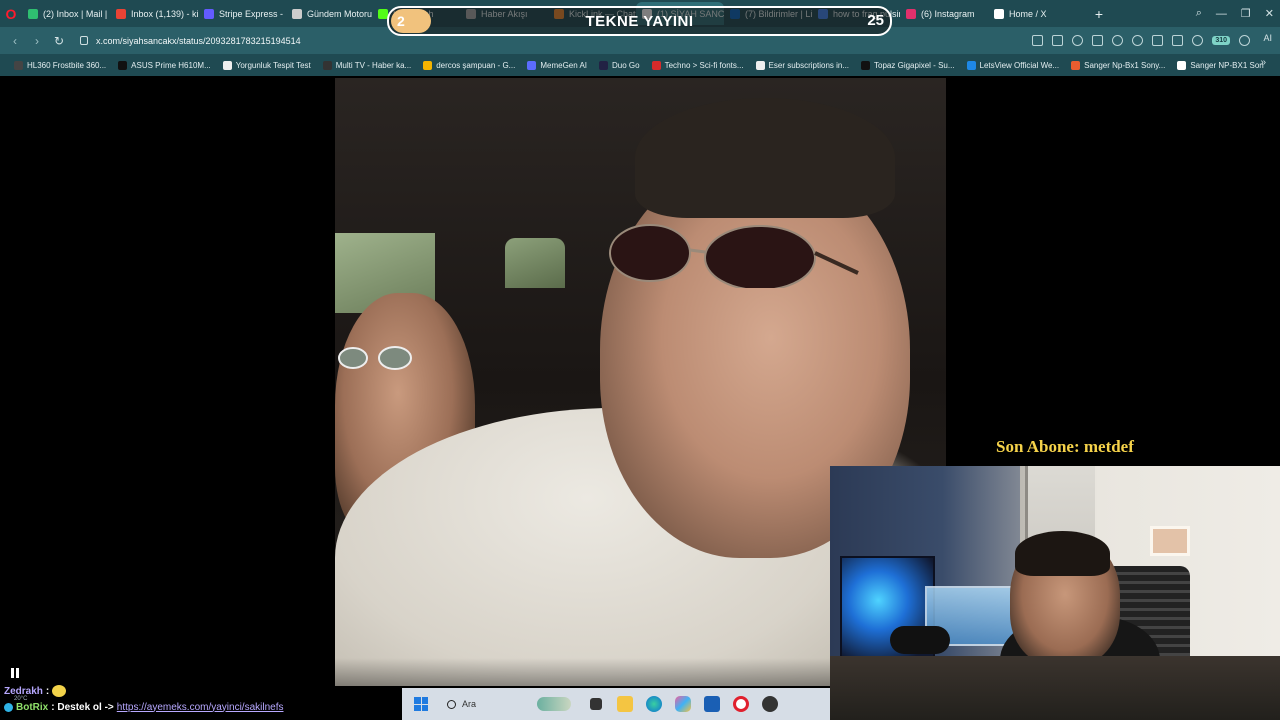  What do you see at coordinates (154, 13) in the screenshot?
I see `browser-tab: Inbox (1,139) - kick` at bounding box center [154, 13].